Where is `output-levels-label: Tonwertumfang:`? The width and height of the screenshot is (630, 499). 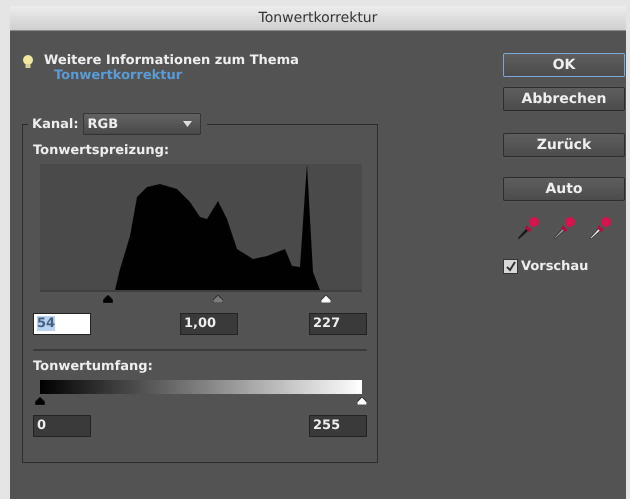
output-levels-label: Tonwertumfang: is located at coordinates (93, 366).